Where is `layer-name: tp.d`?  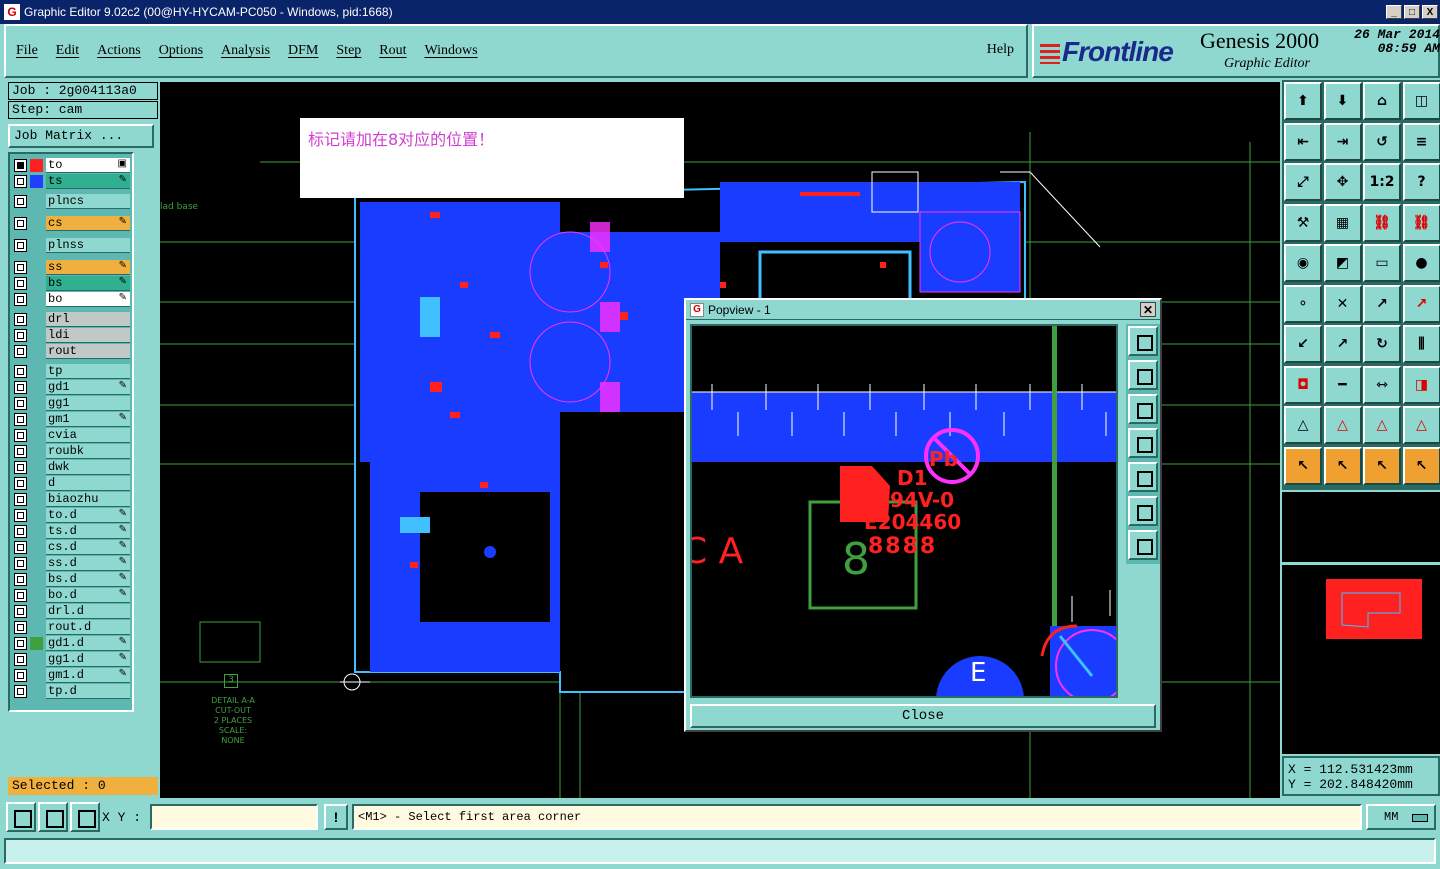
layer-name: tp.d is located at coordinates (88, 691).